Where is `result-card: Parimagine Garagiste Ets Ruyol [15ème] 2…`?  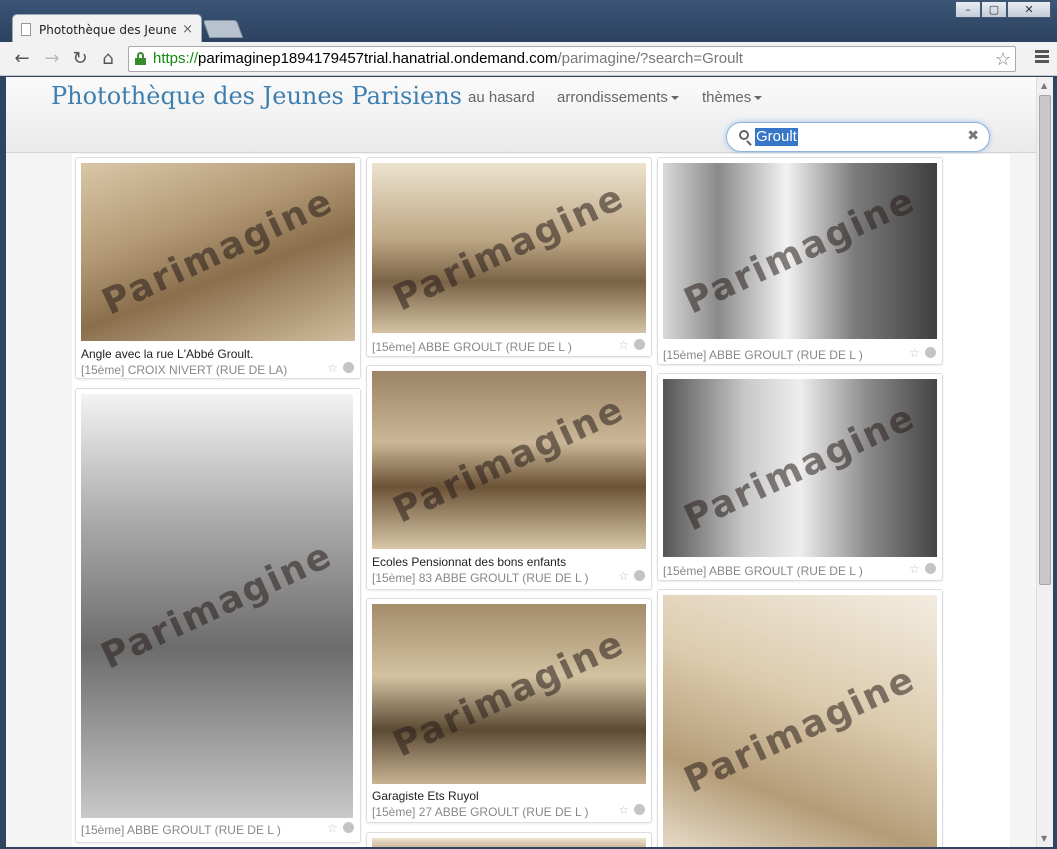 result-card: Parimagine Garagiste Ets Ruyol [15ème] 2… is located at coordinates (509, 710).